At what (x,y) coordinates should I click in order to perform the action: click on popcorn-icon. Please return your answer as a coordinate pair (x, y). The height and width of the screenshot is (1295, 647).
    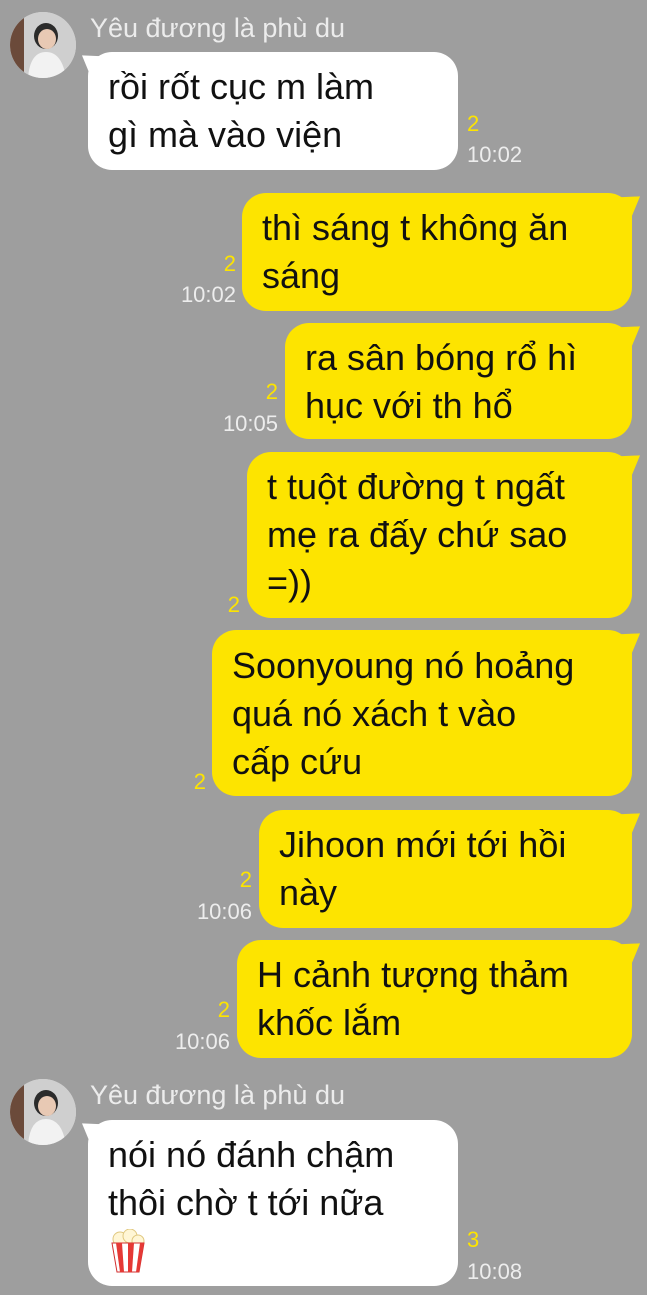
    Looking at the image, I should click on (273, 1251).